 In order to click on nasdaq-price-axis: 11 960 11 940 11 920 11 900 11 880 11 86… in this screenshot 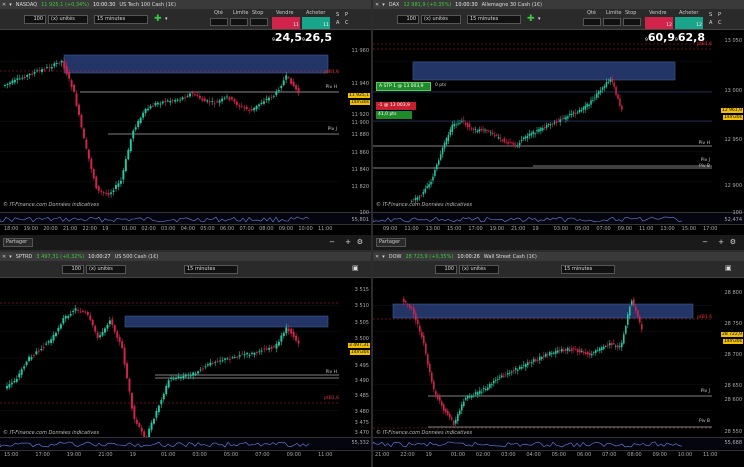, I will do `click(355, 121)`.